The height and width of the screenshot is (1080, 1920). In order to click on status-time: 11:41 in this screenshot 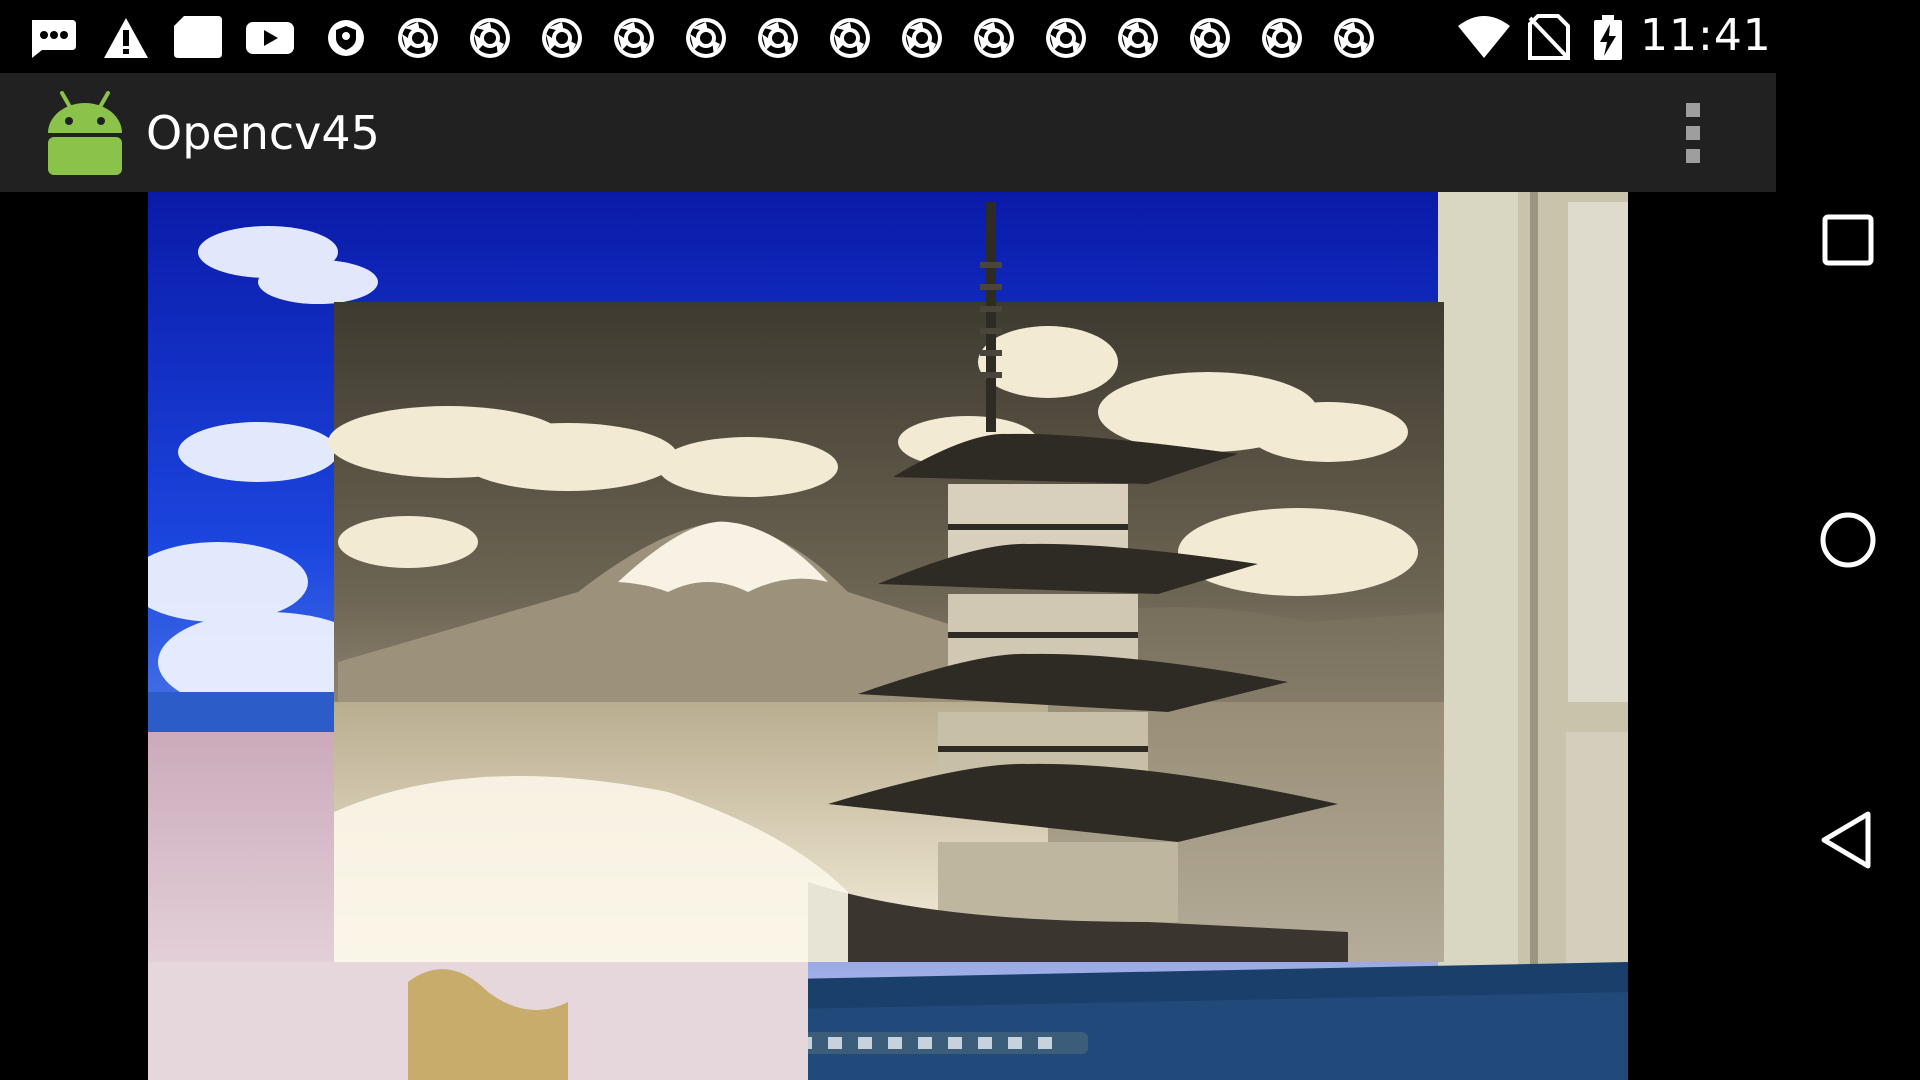, I will do `click(1706, 35)`.